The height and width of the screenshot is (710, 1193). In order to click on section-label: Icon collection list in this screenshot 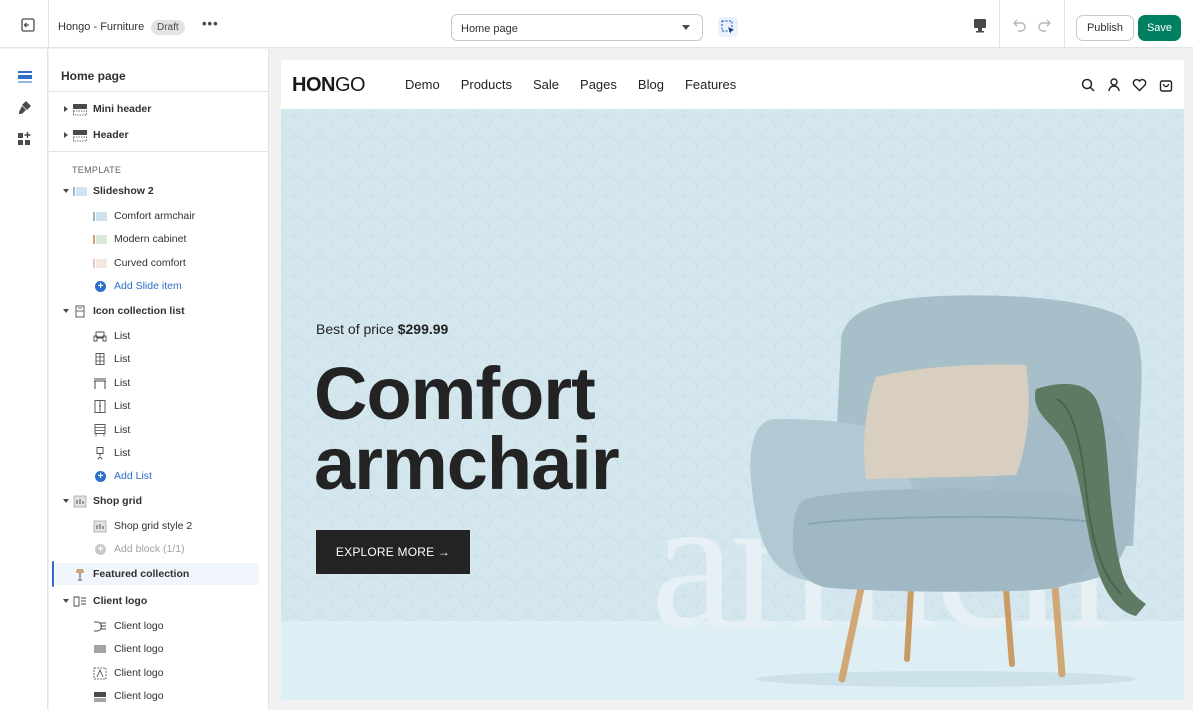, I will do `click(139, 311)`.